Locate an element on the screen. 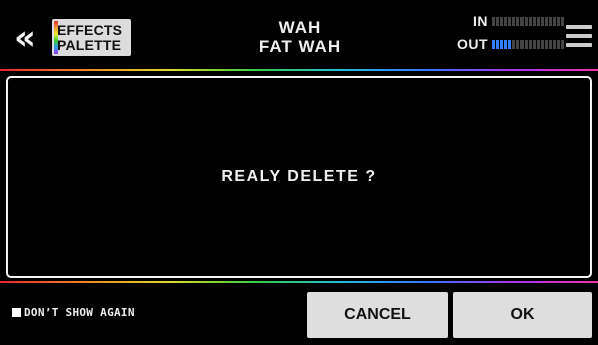 The height and width of the screenshot is (345, 598). dialog-message: REALY DELETE ? is located at coordinates (299, 176).